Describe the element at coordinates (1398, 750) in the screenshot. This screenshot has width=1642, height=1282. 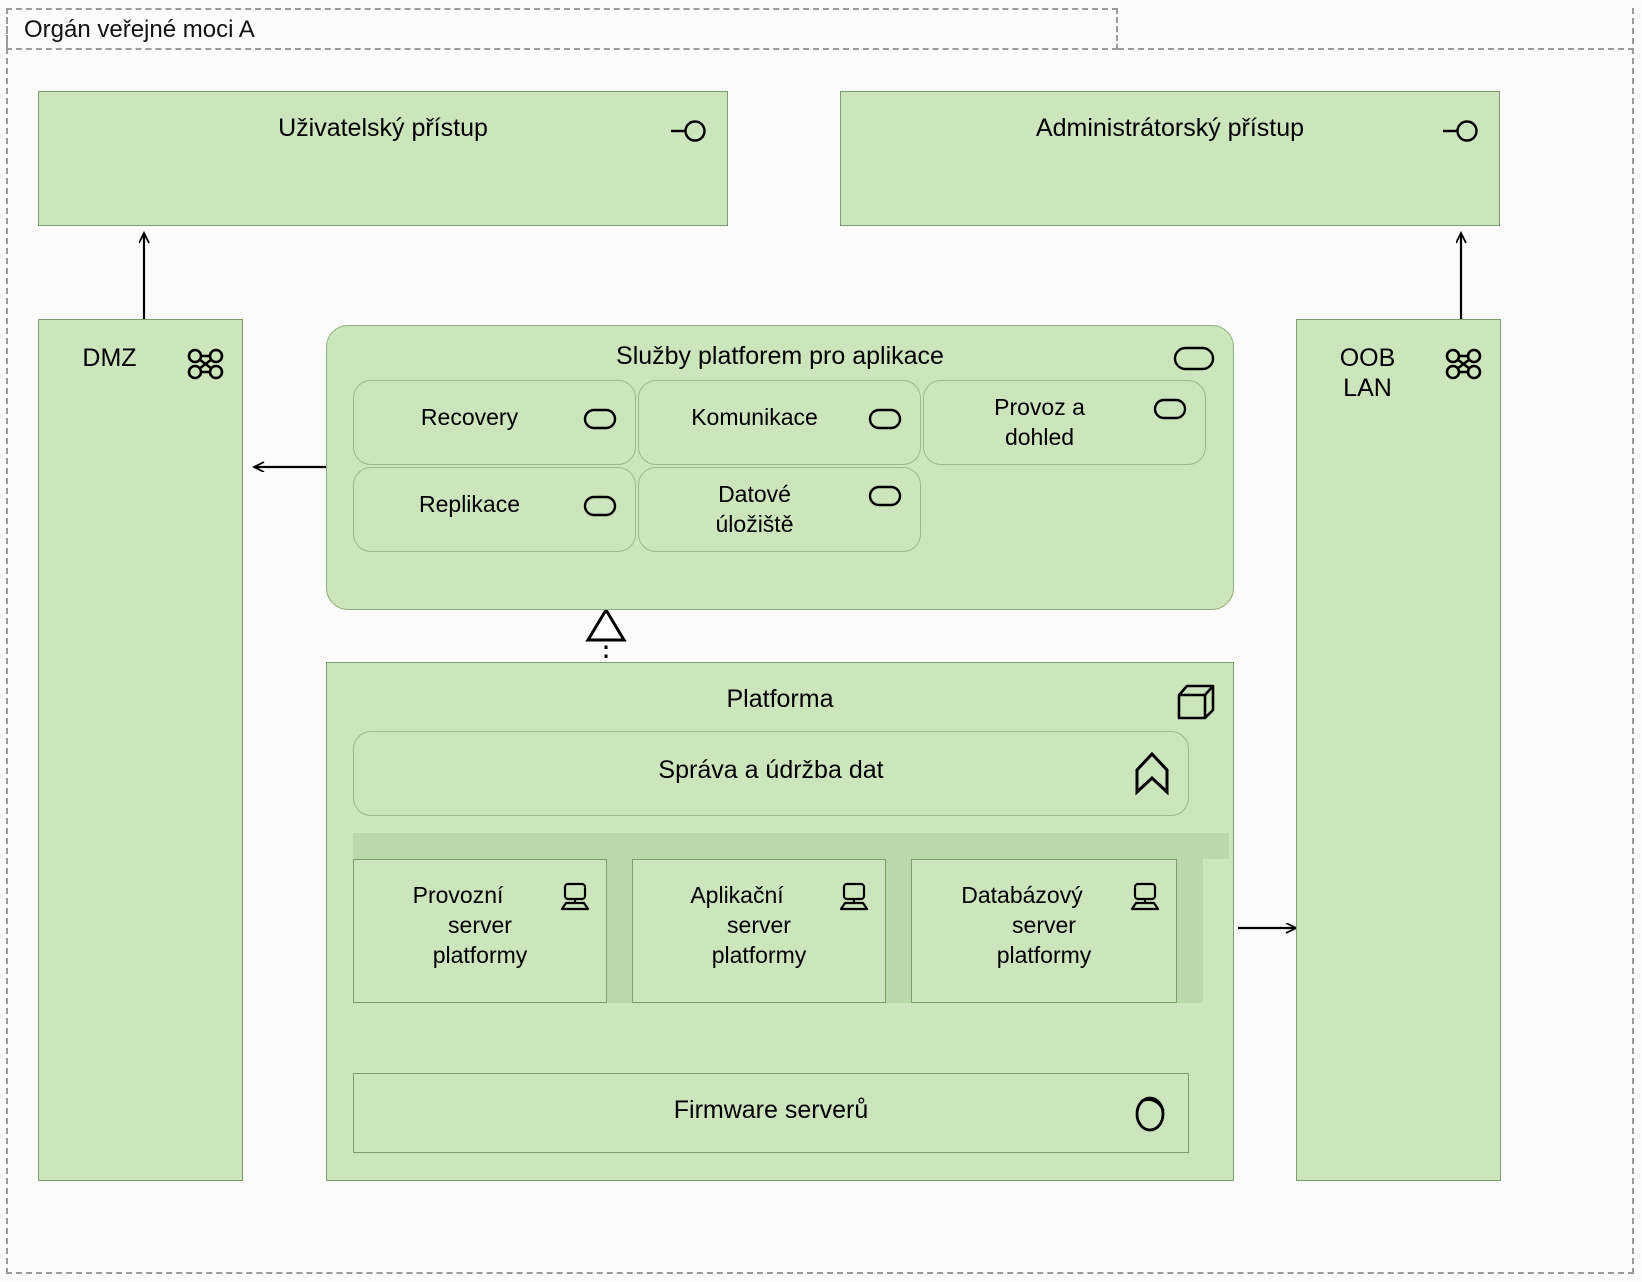
I see `network-oob-lan: OOB LAN` at that location.